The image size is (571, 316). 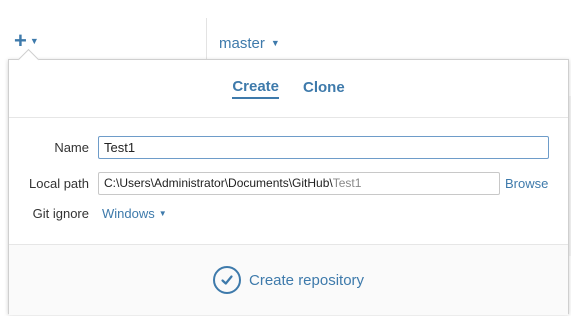 What do you see at coordinates (71, 147) in the screenshot?
I see `name-label: Name` at bounding box center [71, 147].